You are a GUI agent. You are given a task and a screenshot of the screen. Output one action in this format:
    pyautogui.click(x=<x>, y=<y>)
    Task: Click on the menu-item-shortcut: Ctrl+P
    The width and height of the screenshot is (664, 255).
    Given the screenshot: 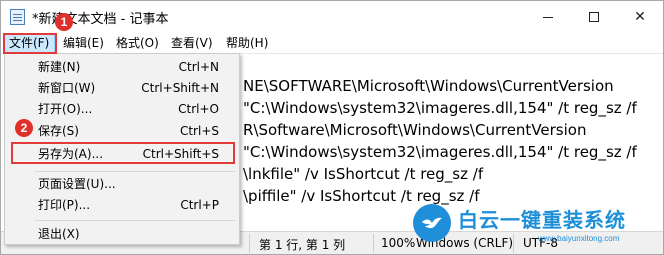 What is the action you would take?
    pyautogui.click(x=199, y=205)
    